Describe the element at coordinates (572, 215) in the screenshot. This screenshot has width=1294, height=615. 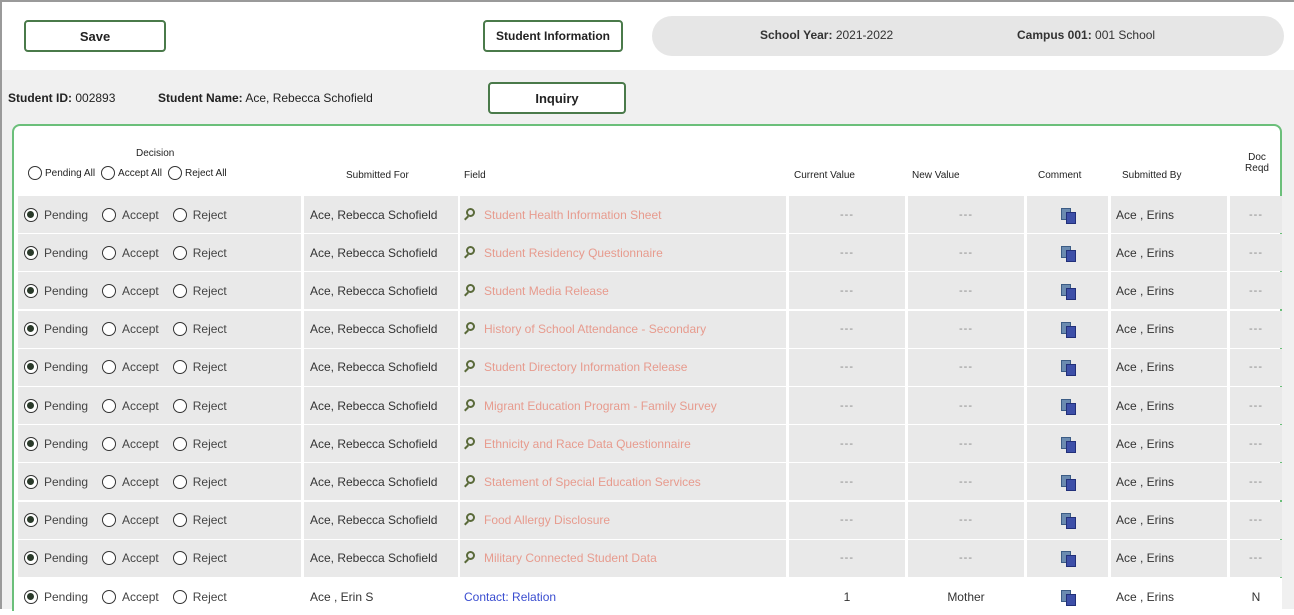
I see `field-link: Student Health Information Sheet` at that location.